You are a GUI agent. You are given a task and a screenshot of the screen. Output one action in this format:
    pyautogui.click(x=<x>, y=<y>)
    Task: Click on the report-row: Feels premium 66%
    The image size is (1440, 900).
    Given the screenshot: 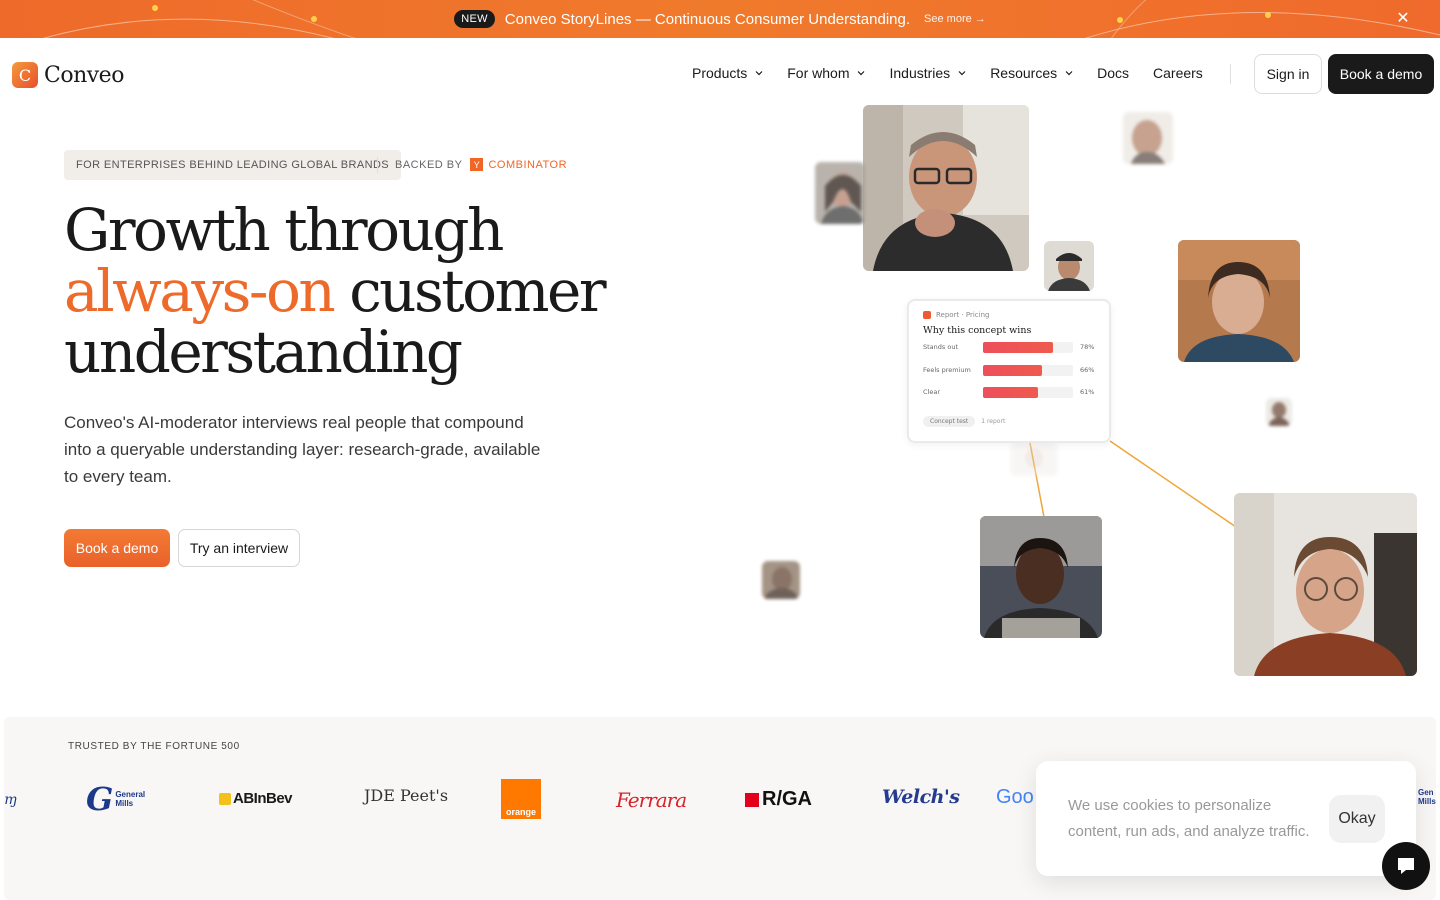 What is the action you would take?
    pyautogui.click(x=1009, y=372)
    